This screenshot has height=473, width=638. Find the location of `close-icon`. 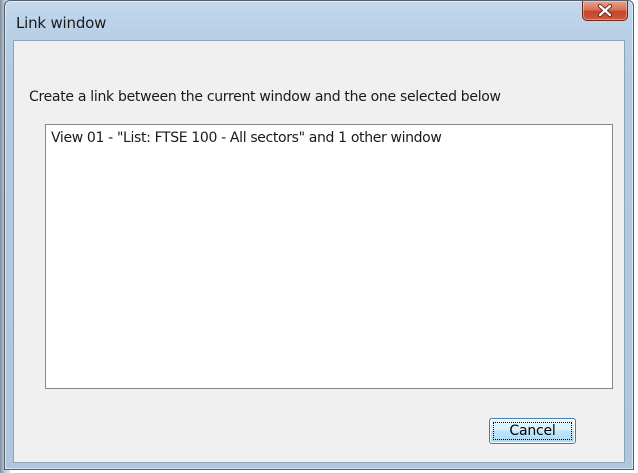

close-icon is located at coordinates (605, 10).